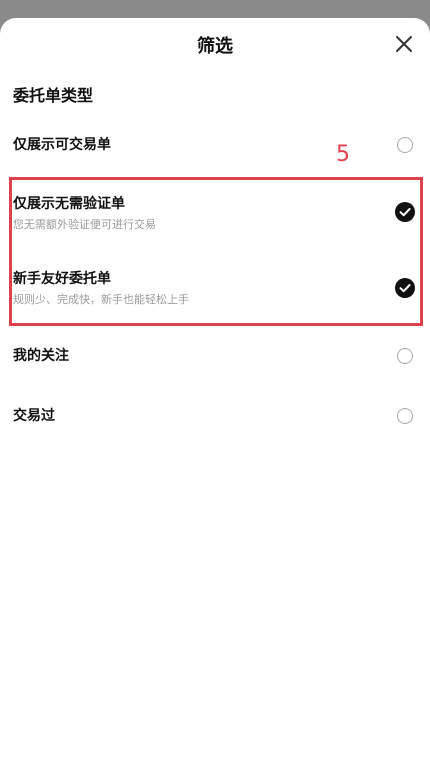 The image size is (430, 774). Describe the element at coordinates (215, 156) in the screenshot. I see `option-tradable-only: 仅展示可交易单` at that location.